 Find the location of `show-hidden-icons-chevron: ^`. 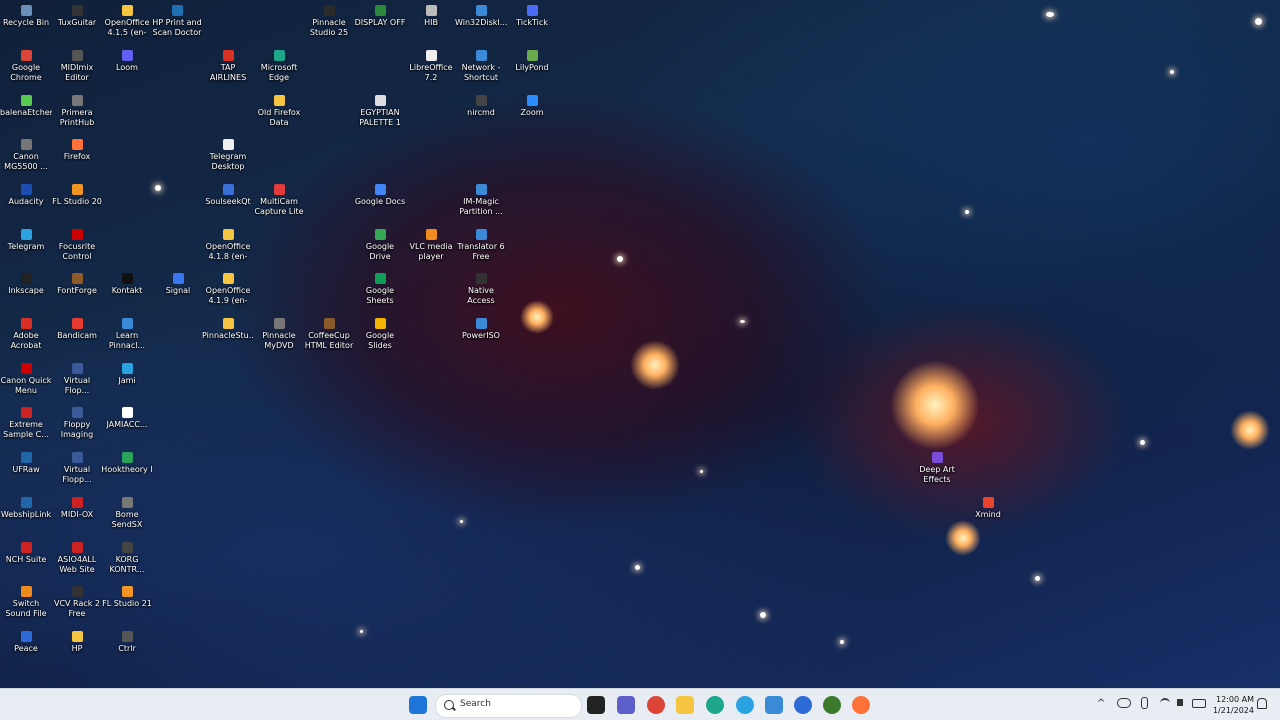

show-hidden-icons-chevron: ^ is located at coordinates (1101, 703).